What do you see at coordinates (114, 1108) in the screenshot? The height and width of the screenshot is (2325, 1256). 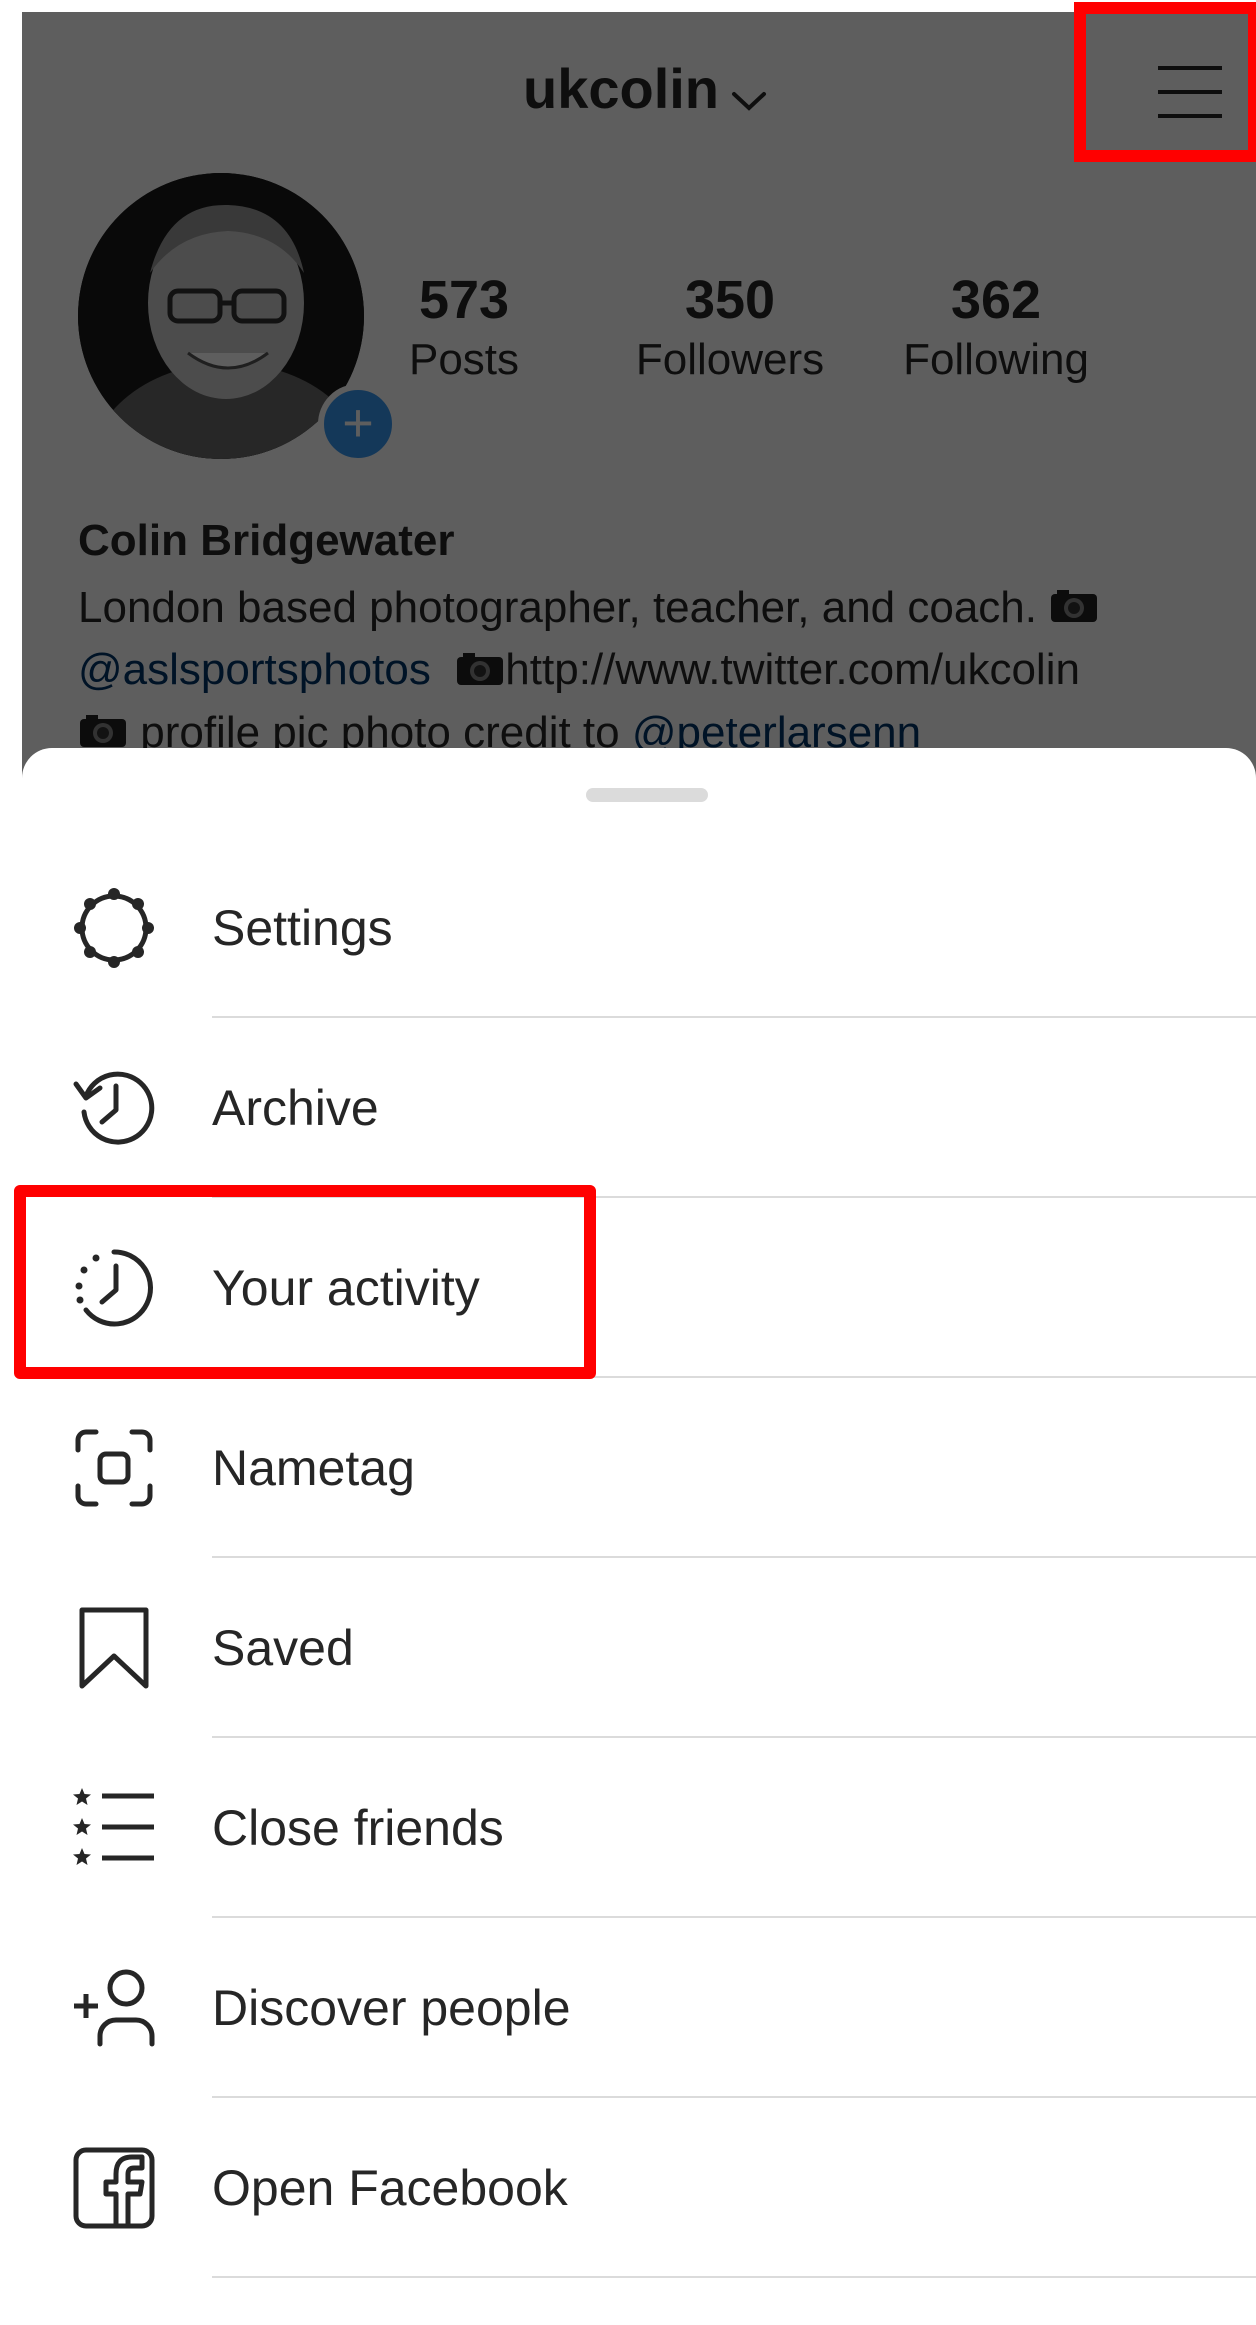 I see `archive-history-icon` at bounding box center [114, 1108].